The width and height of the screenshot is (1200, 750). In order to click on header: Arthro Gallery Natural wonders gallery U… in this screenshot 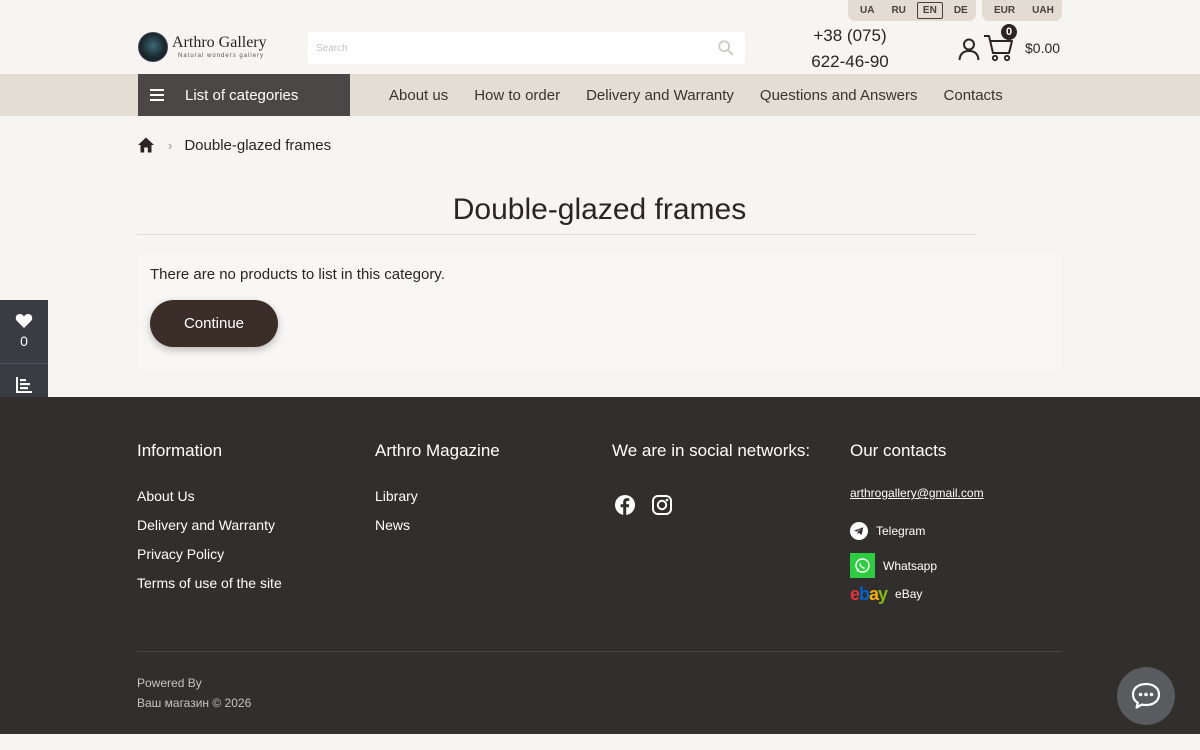, I will do `click(600, 37)`.